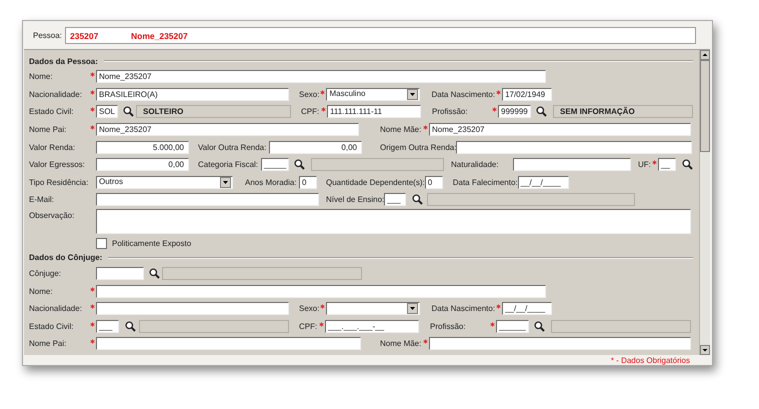 Image resolution: width=759 pixels, height=409 pixels. I want to click on field-label: Cônjuge:, so click(45, 273).